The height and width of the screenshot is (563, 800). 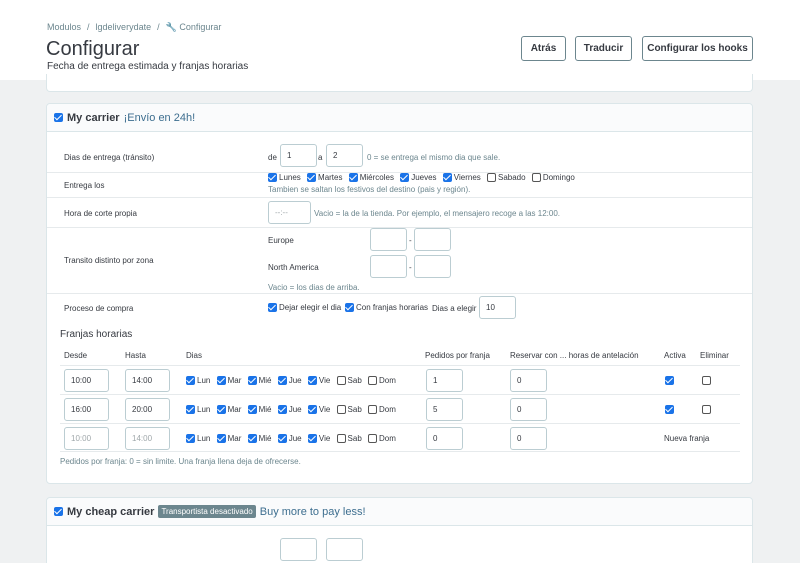 I want to click on slot-orders-input: 5, so click(x=444, y=409).